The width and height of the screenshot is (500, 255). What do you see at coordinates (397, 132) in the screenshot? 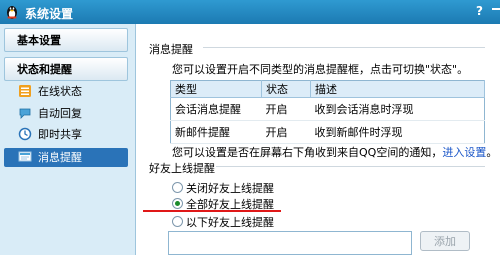
I see `table-cell: 收到新邮件时浮现` at bounding box center [397, 132].